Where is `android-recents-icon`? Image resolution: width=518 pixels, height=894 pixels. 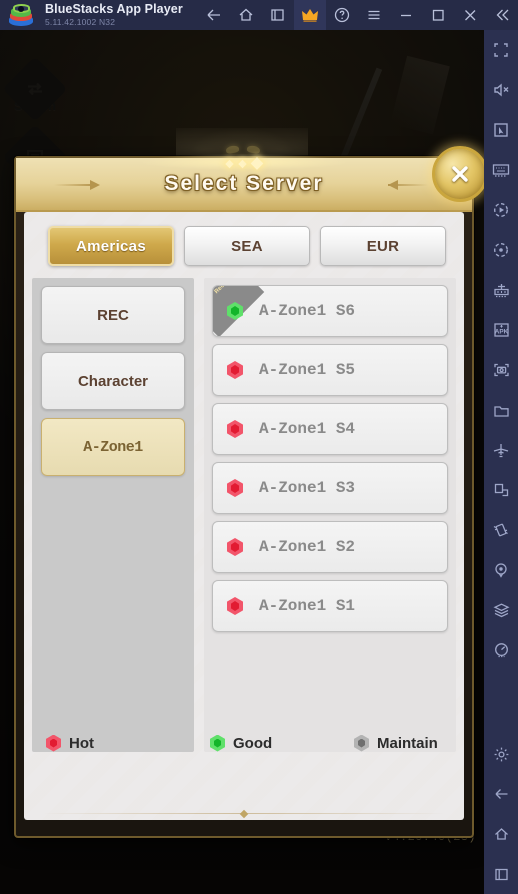
android-recents-icon is located at coordinates (501, 874).